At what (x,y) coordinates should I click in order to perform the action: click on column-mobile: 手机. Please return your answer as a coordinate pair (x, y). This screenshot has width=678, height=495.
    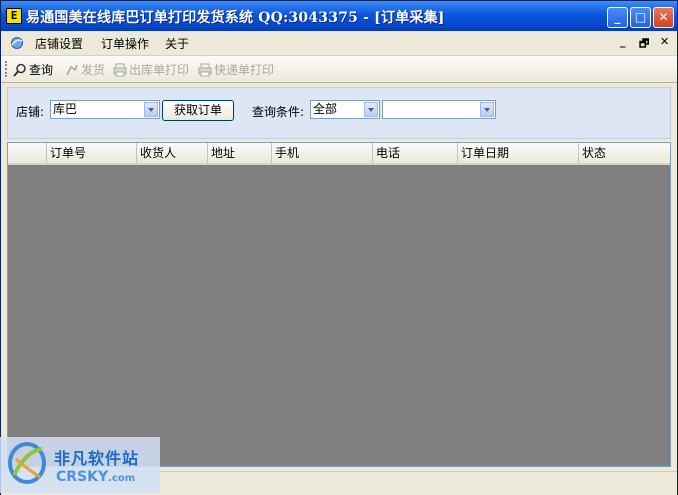
    Looking at the image, I should click on (321, 153).